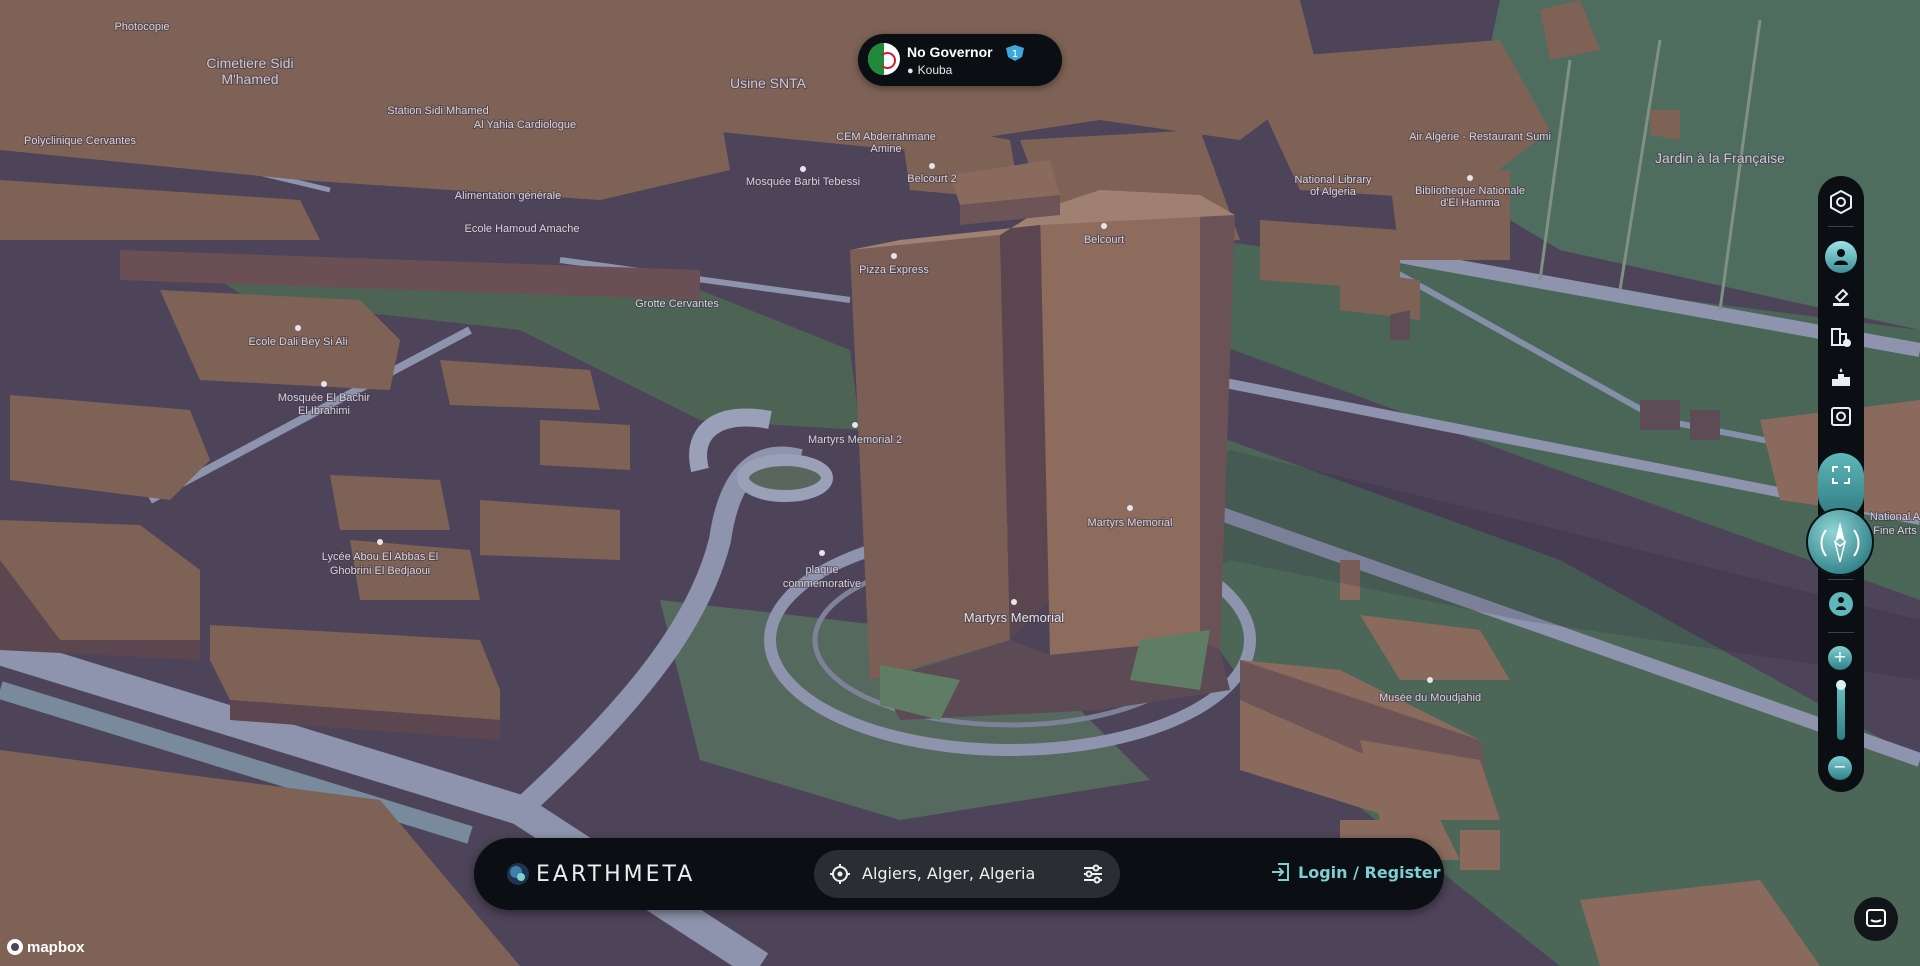 The width and height of the screenshot is (1920, 966). What do you see at coordinates (1841, 710) in the screenshot?
I see `zoom-slider` at bounding box center [1841, 710].